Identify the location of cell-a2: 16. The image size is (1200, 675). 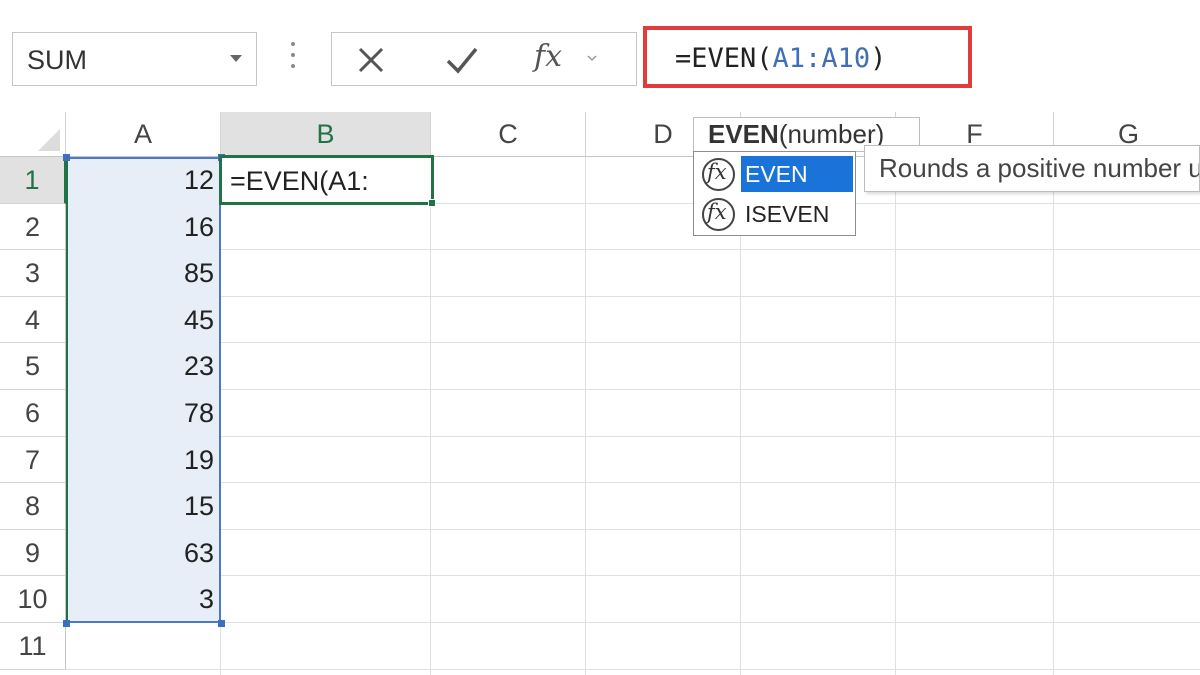
(140, 227).